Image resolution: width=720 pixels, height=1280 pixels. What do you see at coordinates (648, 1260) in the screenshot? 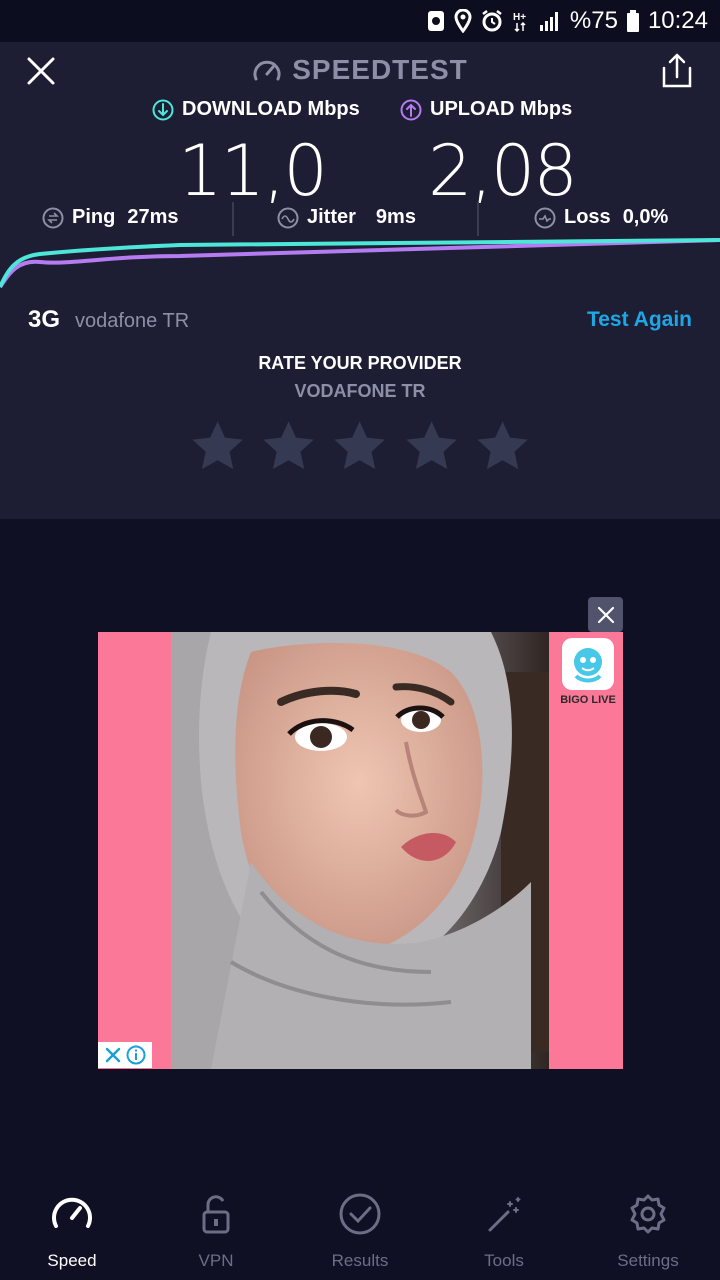
I see `nav-settings-label: Settings` at bounding box center [648, 1260].